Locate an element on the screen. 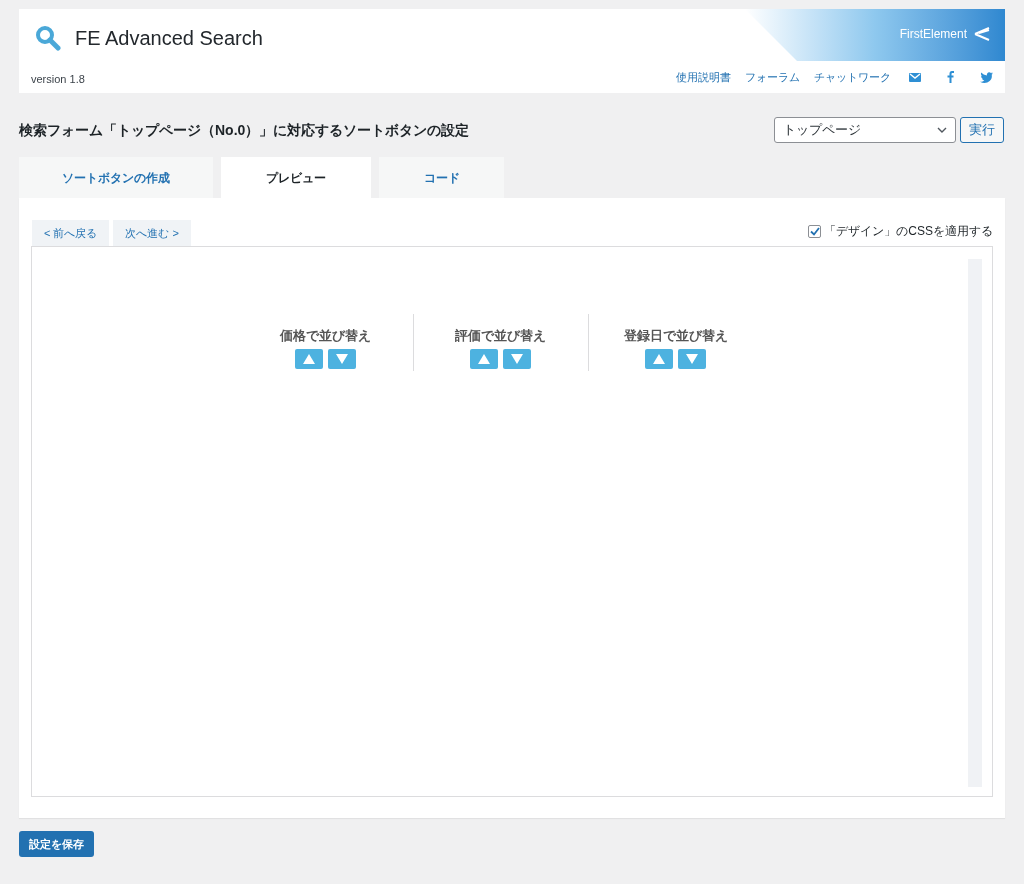 The image size is (1024, 884). nav-button: 次へ進む > is located at coordinates (152, 233).